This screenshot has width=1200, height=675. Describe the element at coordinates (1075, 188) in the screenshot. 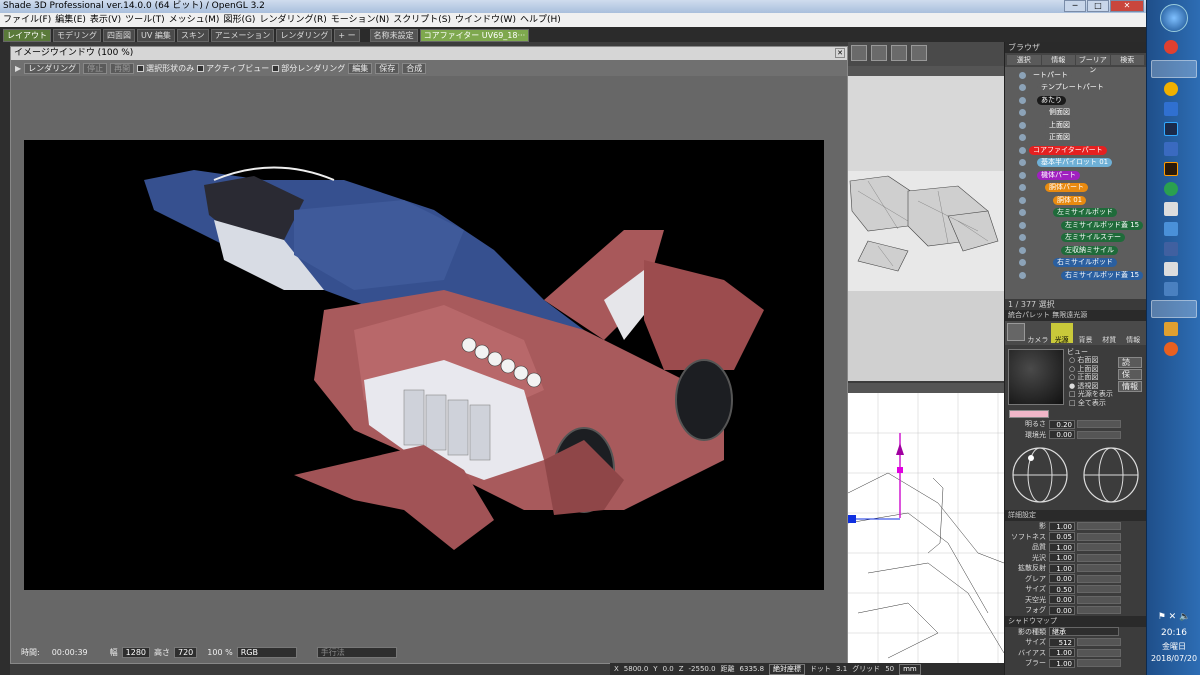

I see `browser-tree-item: 胴体パート` at that location.